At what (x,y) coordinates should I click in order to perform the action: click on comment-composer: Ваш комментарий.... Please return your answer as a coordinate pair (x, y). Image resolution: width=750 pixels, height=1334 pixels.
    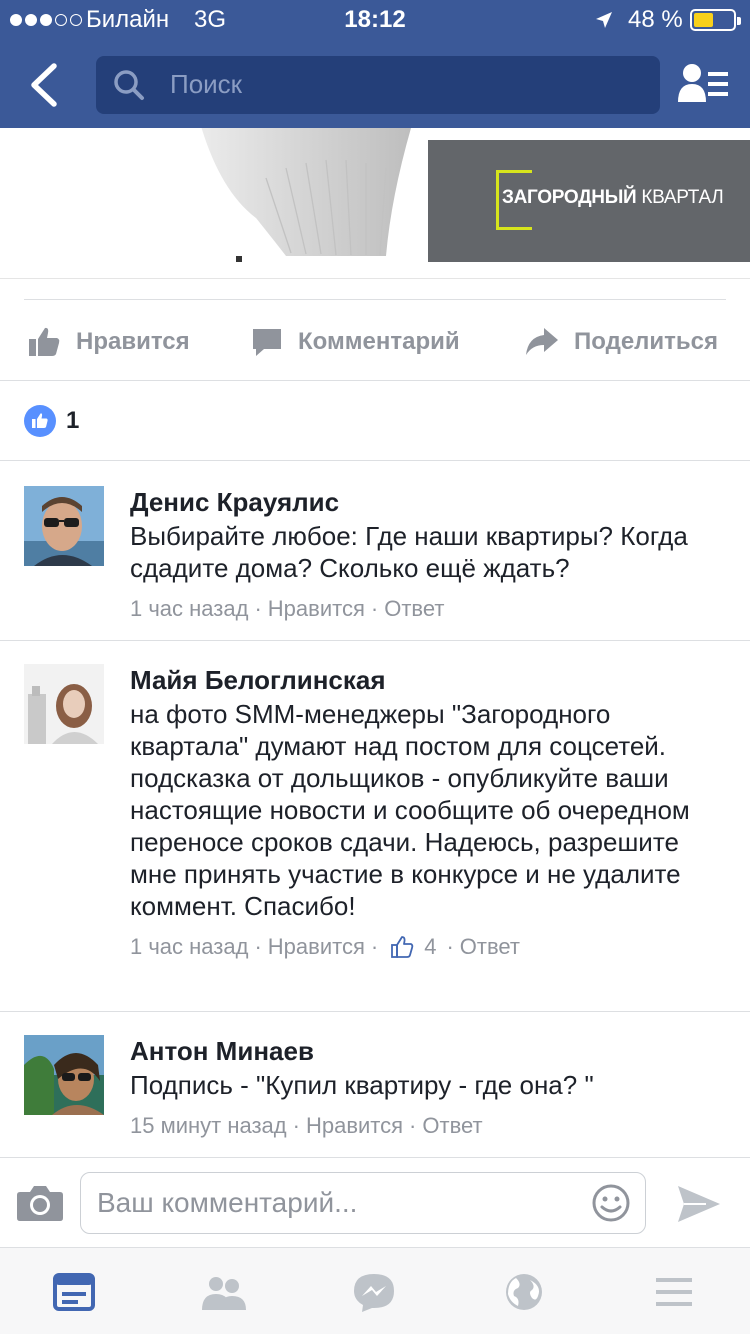
    Looking at the image, I should click on (375, 1202).